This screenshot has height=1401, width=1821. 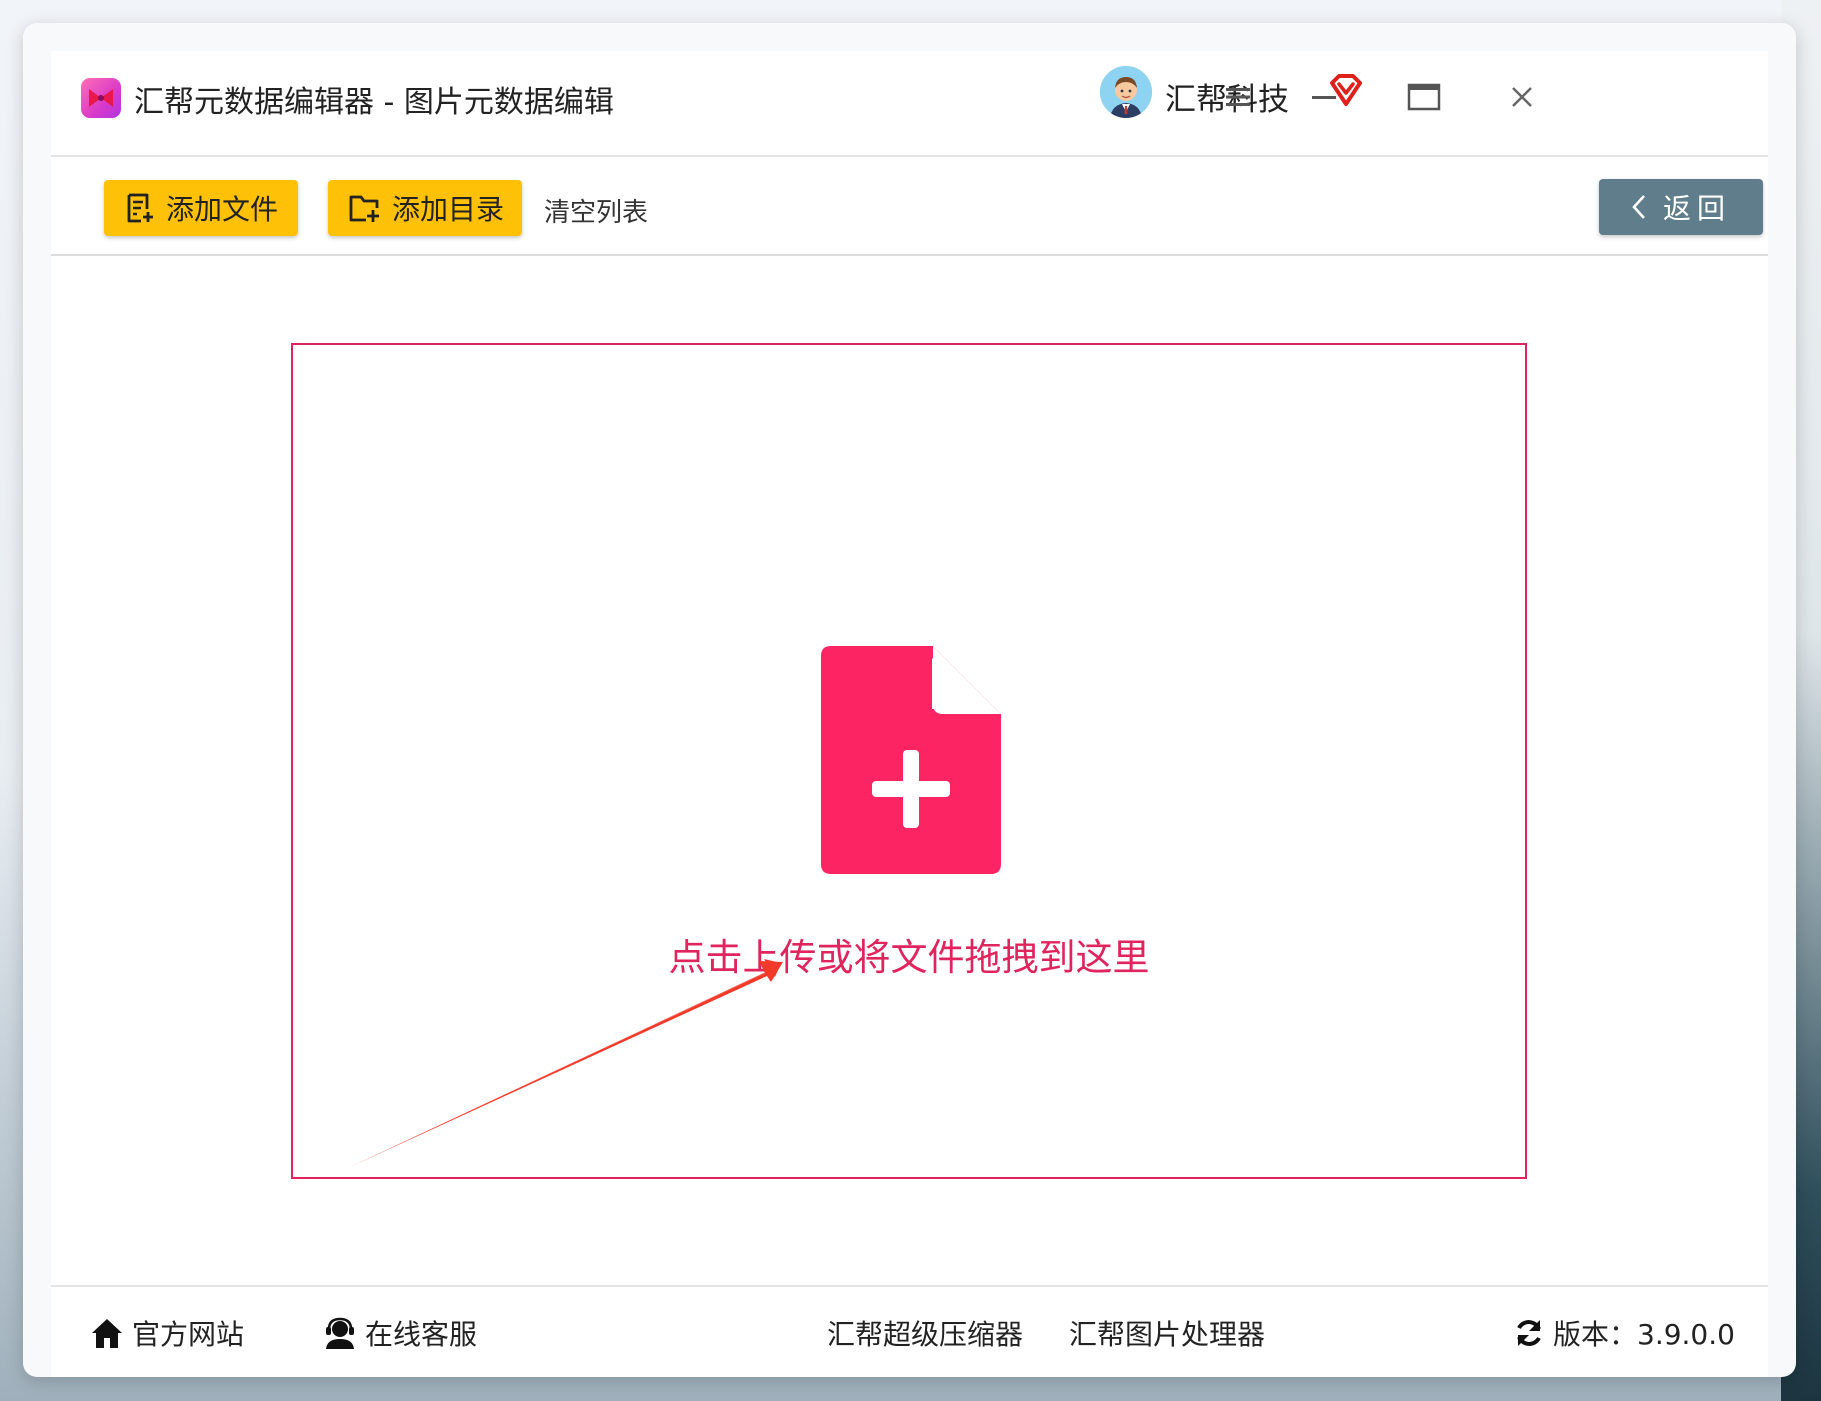 I want to click on official-website-link: 官方网站, so click(x=167, y=1333).